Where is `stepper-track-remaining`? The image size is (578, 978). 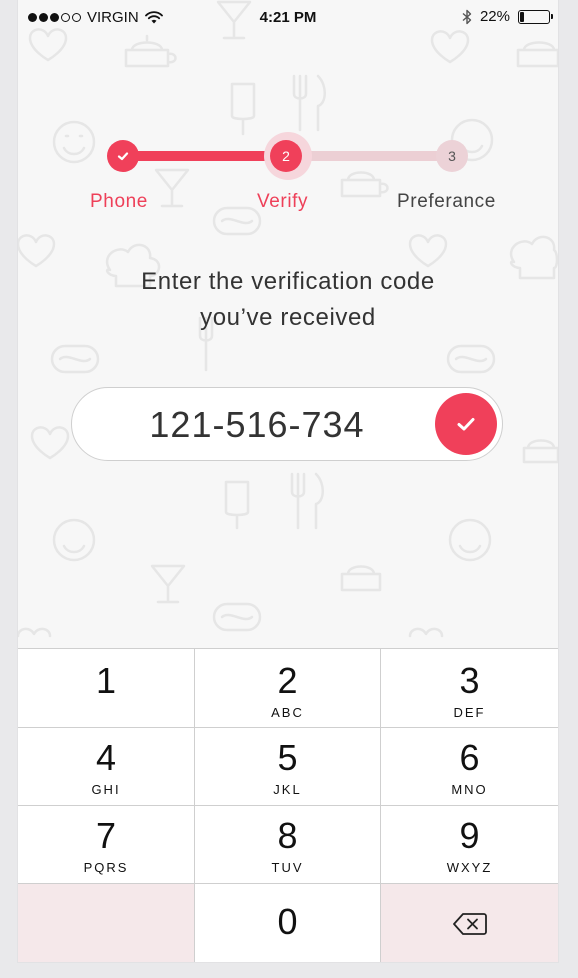
stepper-track-remaining is located at coordinates (373, 156).